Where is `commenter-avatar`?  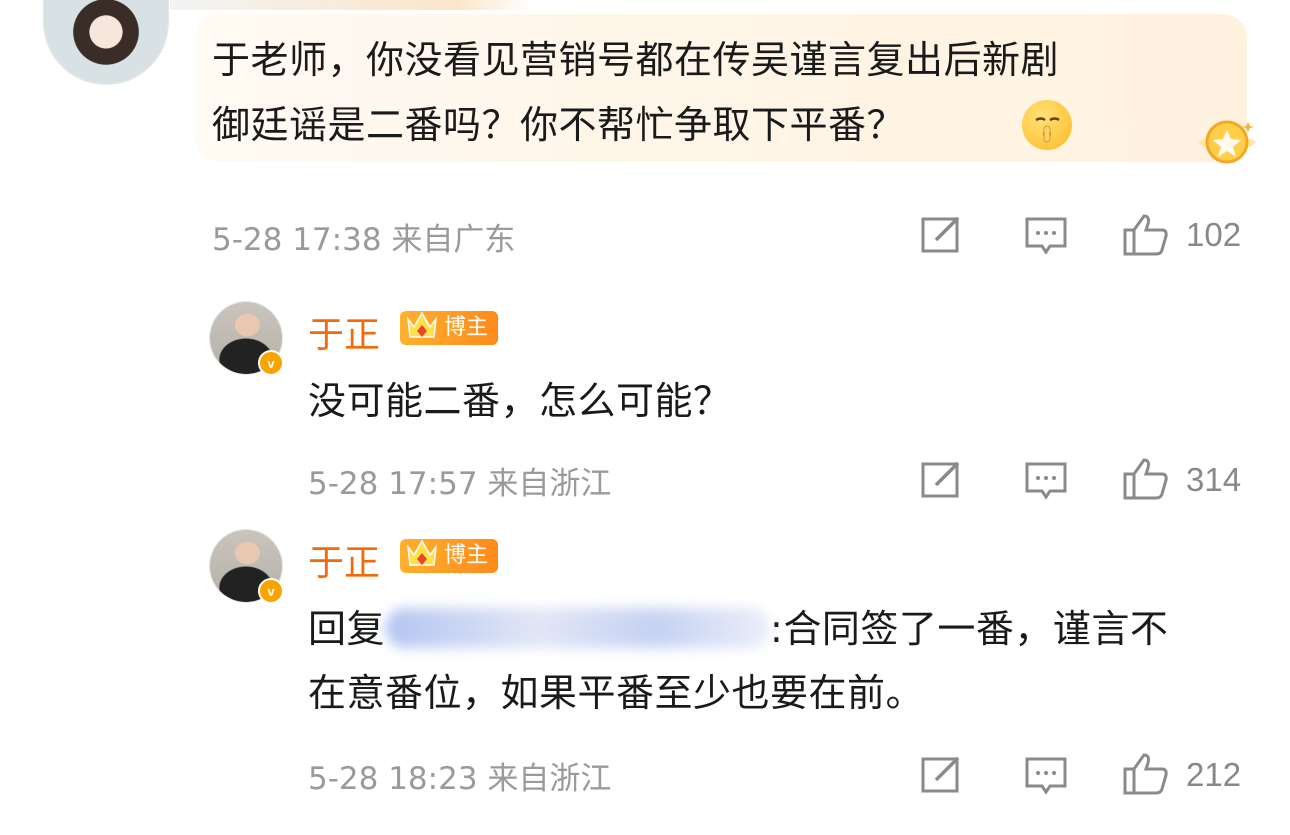
commenter-avatar is located at coordinates (106, 42).